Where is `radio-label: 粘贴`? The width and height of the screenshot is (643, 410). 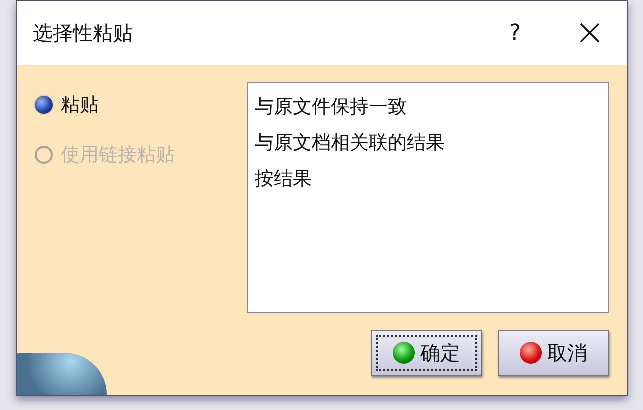
radio-label: 粘贴 is located at coordinates (80, 105).